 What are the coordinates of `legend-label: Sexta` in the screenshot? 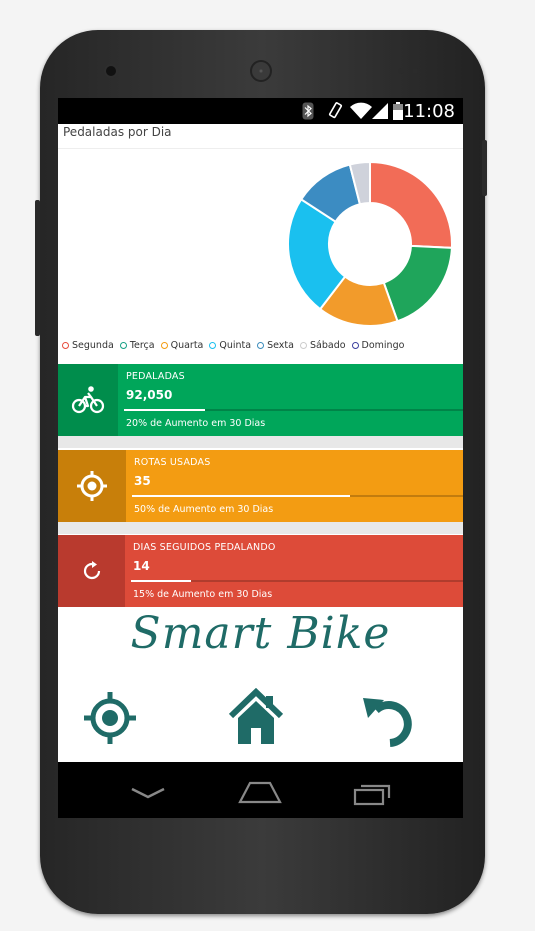 It's located at (280, 345).